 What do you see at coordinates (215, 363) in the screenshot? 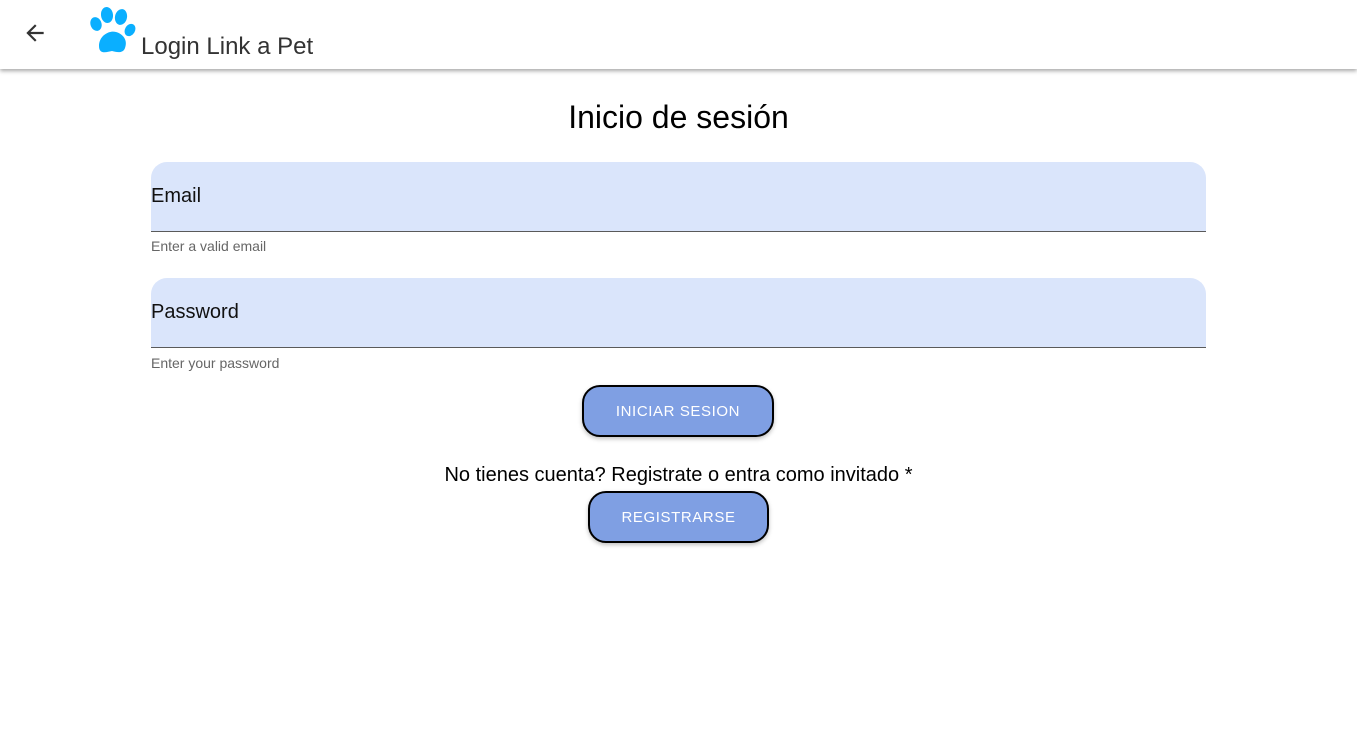
I see `password-hint: Enter your password` at bounding box center [215, 363].